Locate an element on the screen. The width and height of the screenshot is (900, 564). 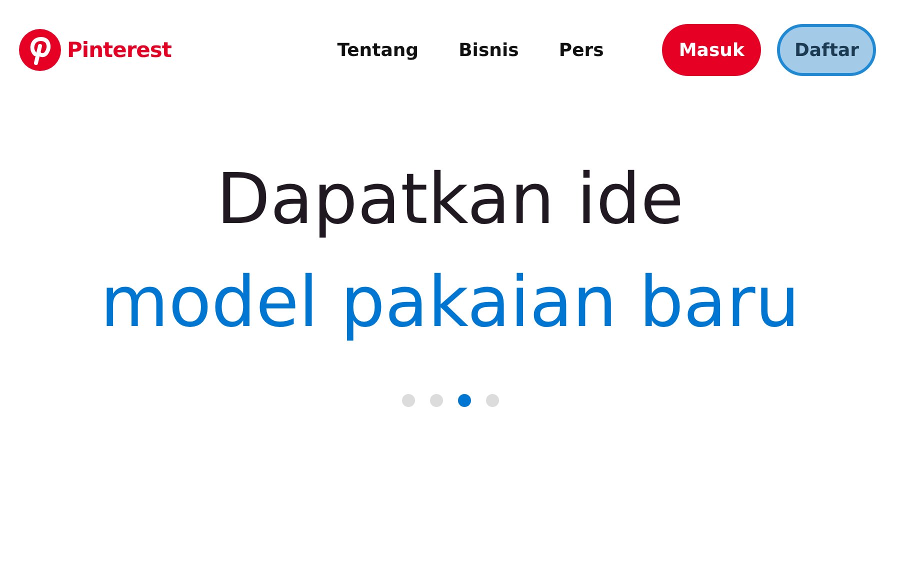
login-button: Masuk is located at coordinates (712, 50).